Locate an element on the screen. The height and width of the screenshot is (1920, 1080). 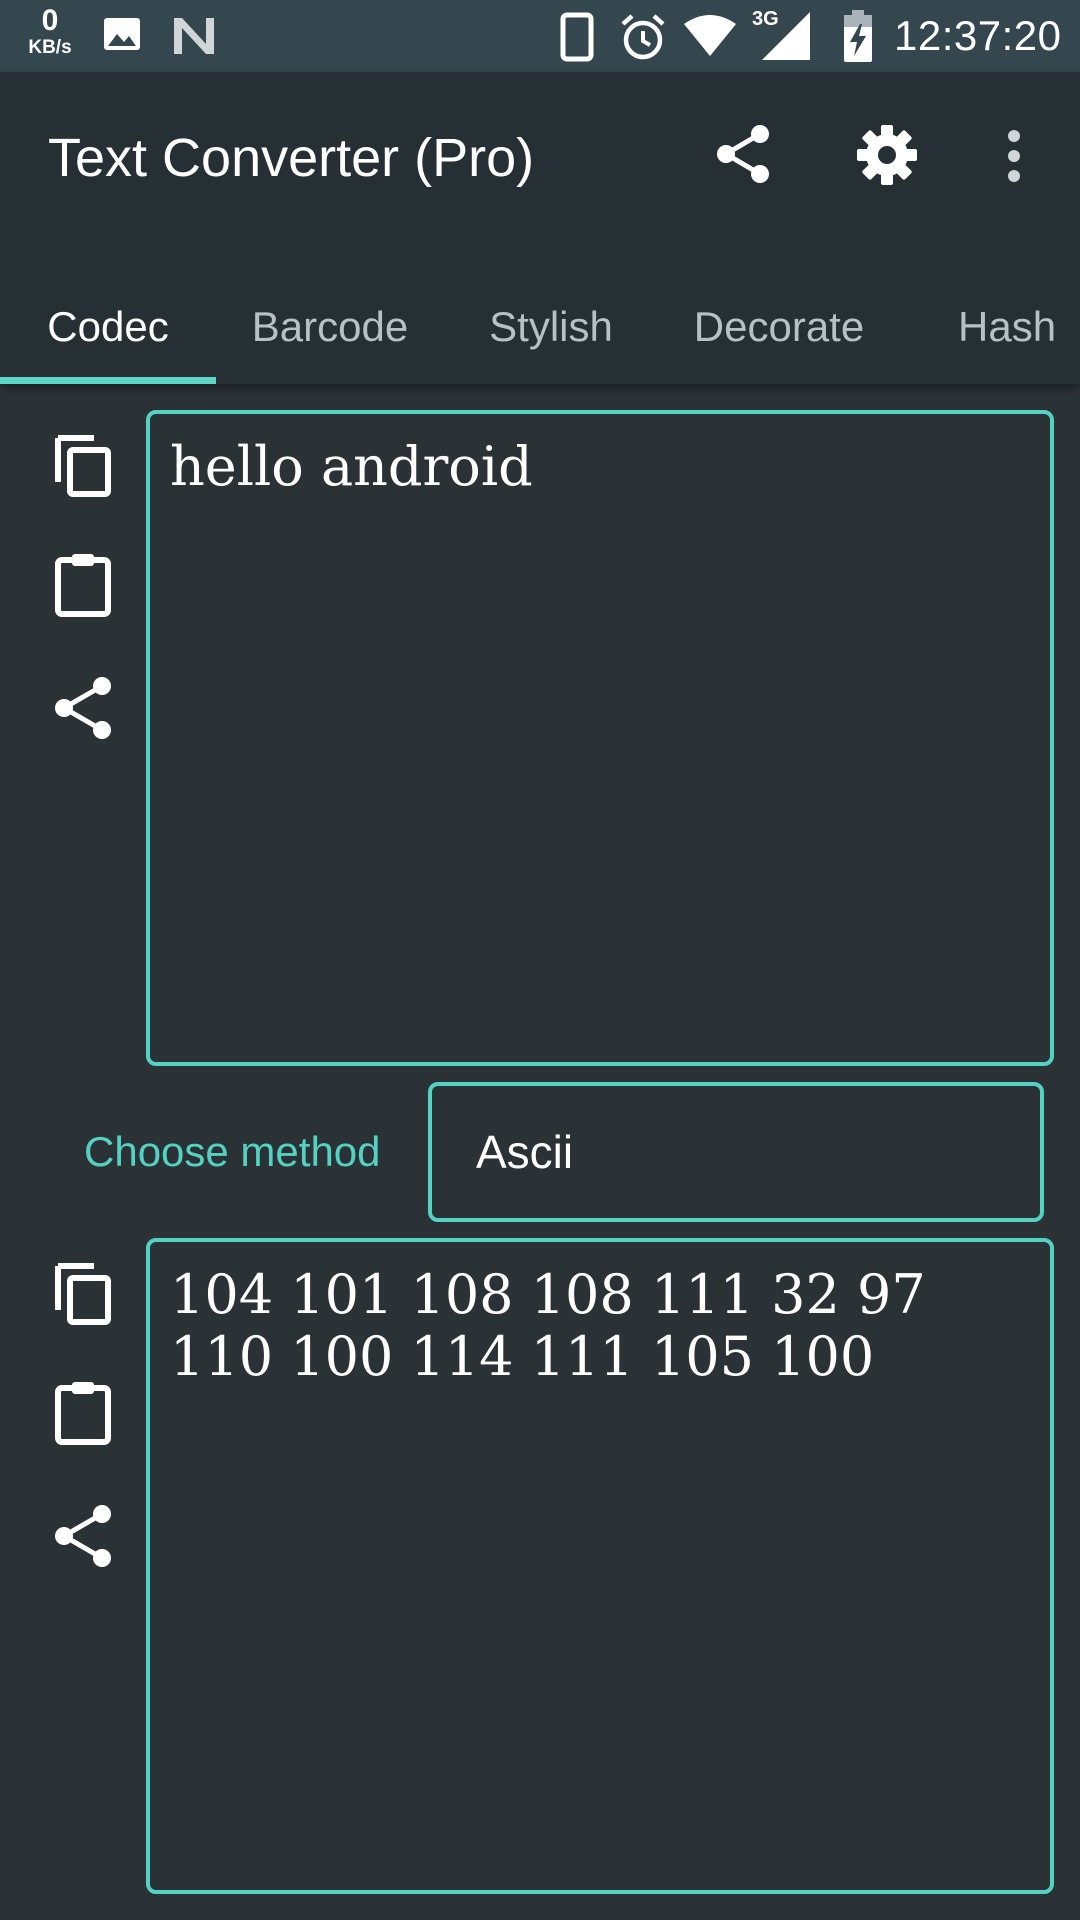
tab-bar: Codec Barcode Stylish Decorate Hash is located at coordinates (540, 327).